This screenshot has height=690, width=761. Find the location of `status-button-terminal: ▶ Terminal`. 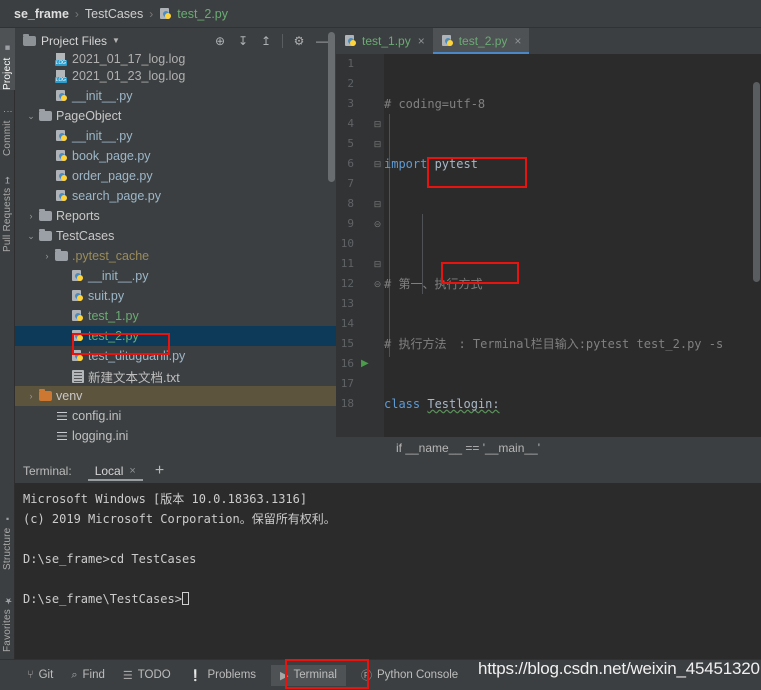

status-button-terminal: ▶ Terminal is located at coordinates (308, 675).